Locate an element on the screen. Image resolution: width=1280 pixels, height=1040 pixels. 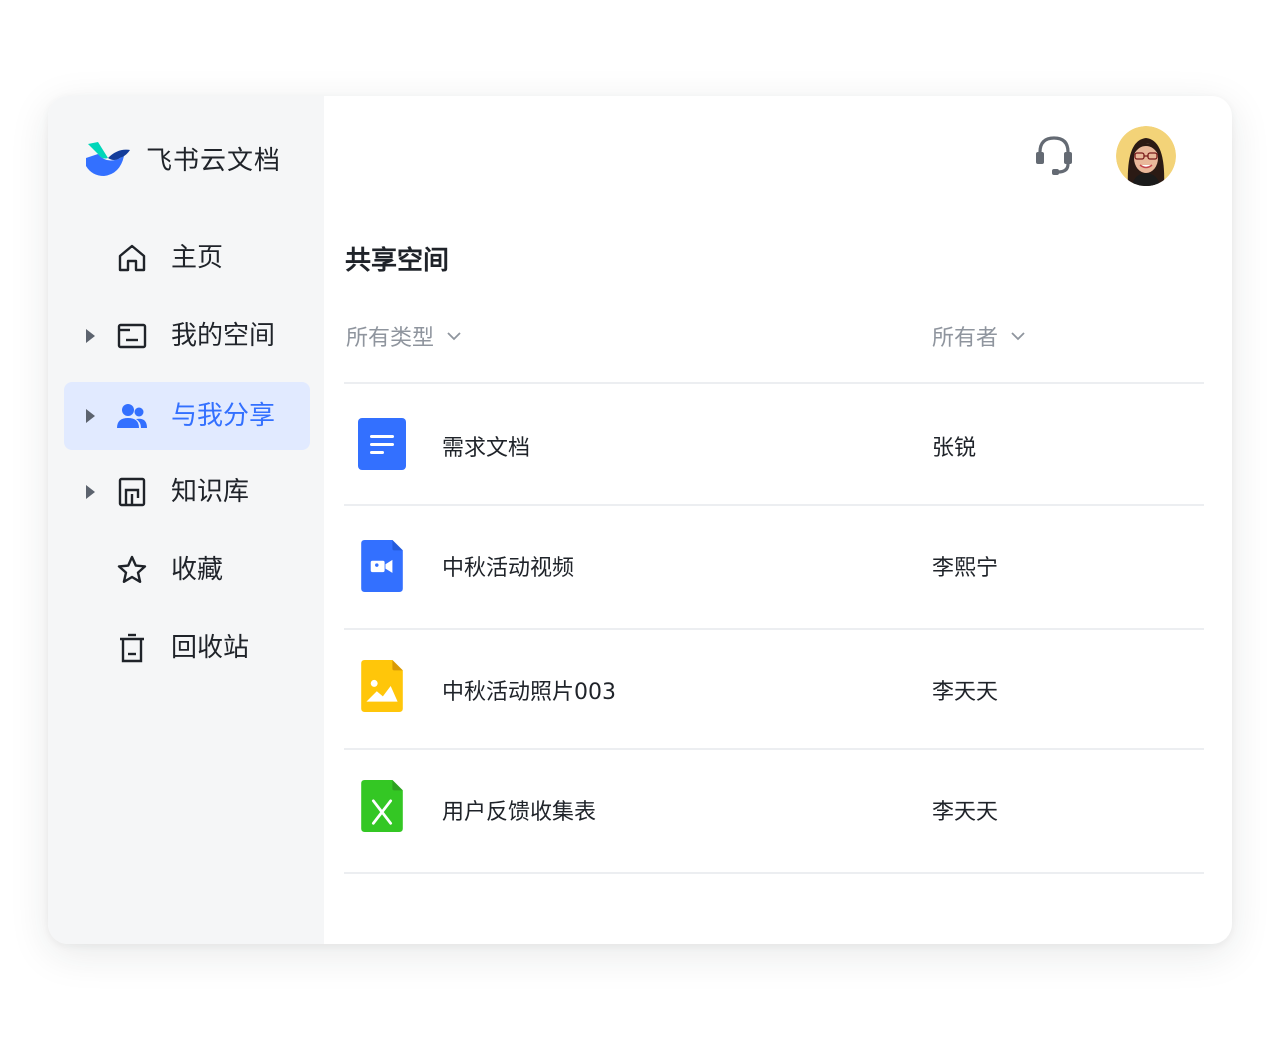
feishu-docs-logo-icon is located at coordinates (108, 159).